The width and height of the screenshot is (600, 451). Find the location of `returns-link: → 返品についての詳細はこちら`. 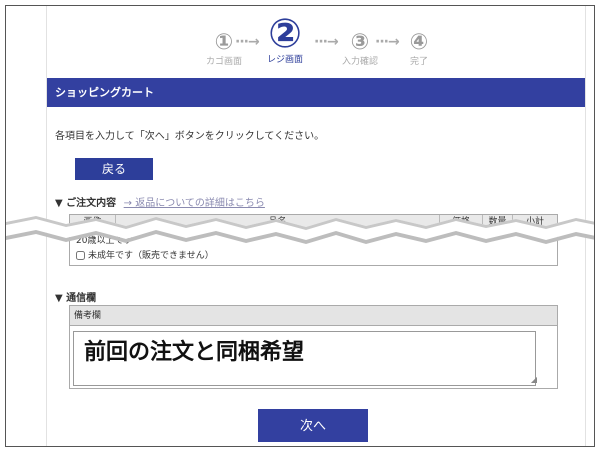

returns-link: → 返品についての詳細はこちら is located at coordinates (194, 203).